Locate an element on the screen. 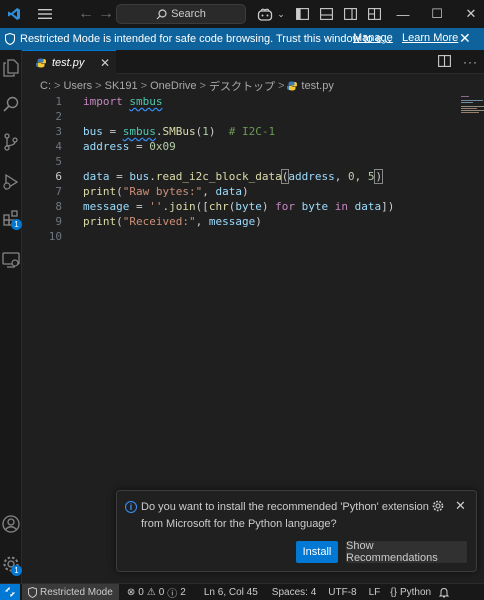  remote-explorer-icon is located at coordinates (11, 260).